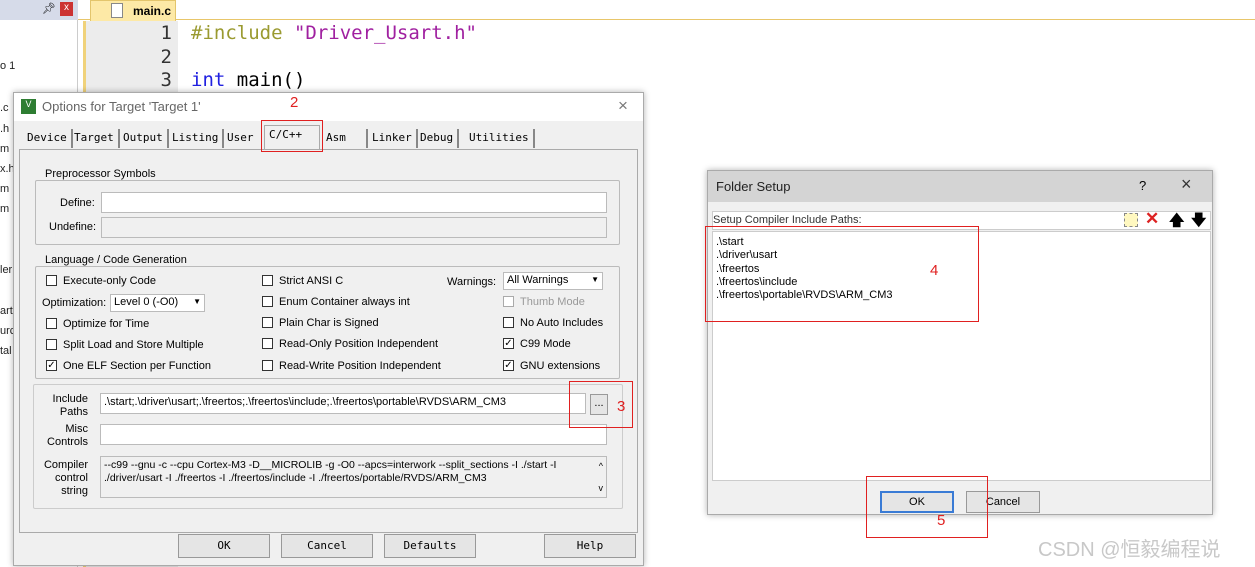 This screenshot has width=1255, height=567. What do you see at coordinates (51, 365) in the screenshot?
I see `one-elf-checkbox: ✓` at bounding box center [51, 365].